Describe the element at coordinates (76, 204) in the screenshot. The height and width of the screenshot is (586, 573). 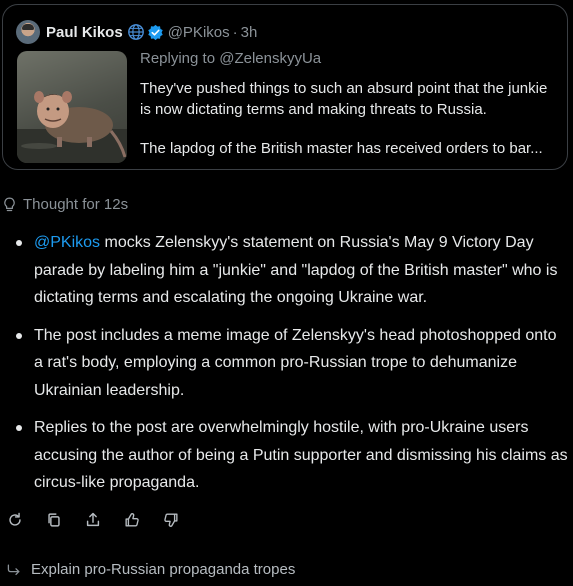
I see `thought-label: Thought for 12s` at that location.